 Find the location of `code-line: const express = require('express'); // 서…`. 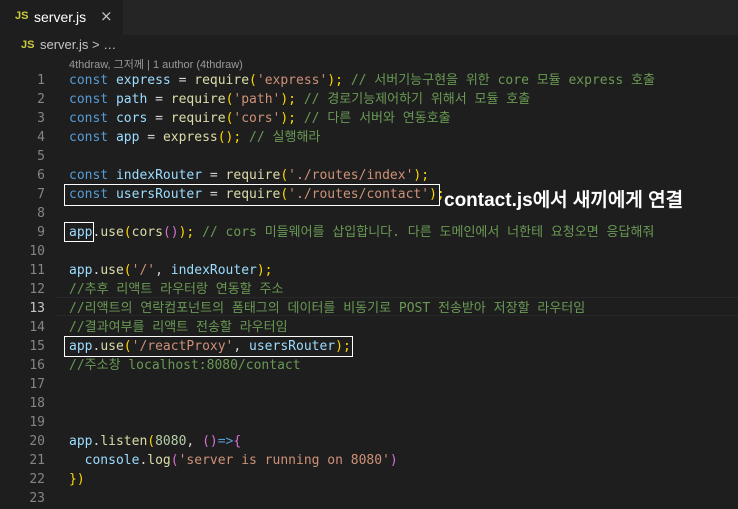

code-line: const express = require('express'); // 서… is located at coordinates (362, 80).